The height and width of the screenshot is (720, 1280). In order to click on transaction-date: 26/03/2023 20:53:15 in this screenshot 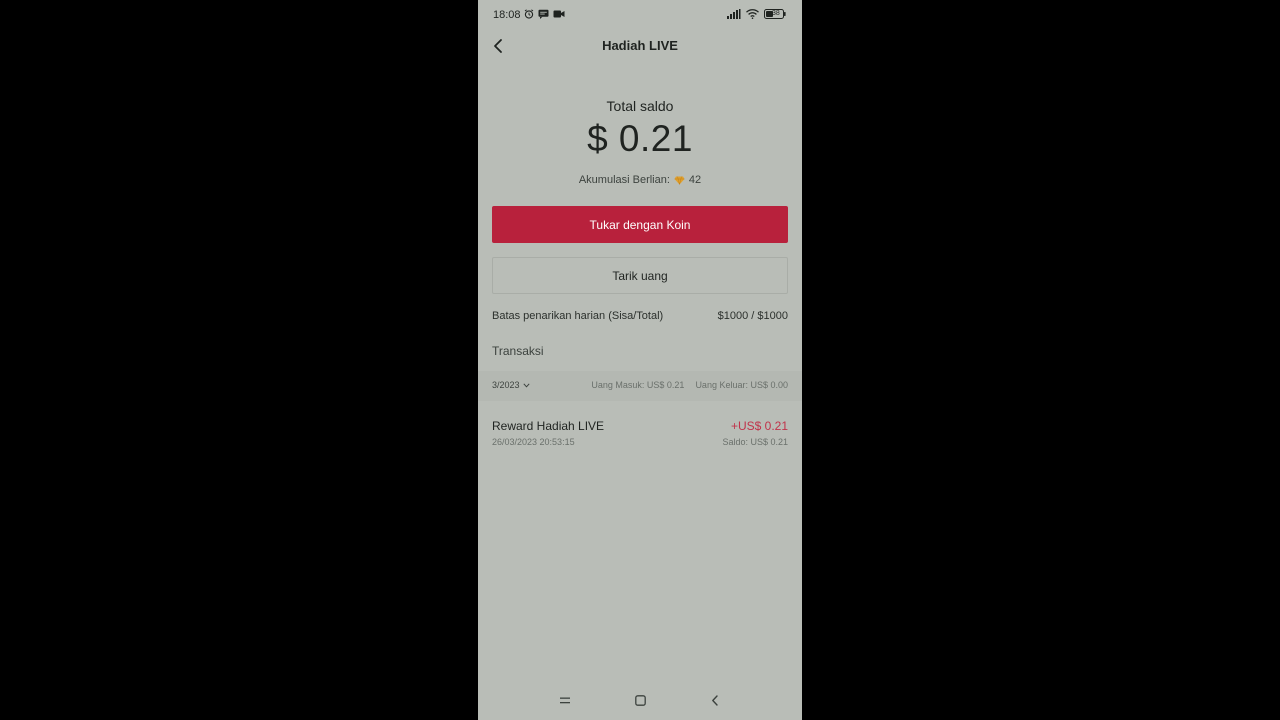, I will do `click(533, 442)`.